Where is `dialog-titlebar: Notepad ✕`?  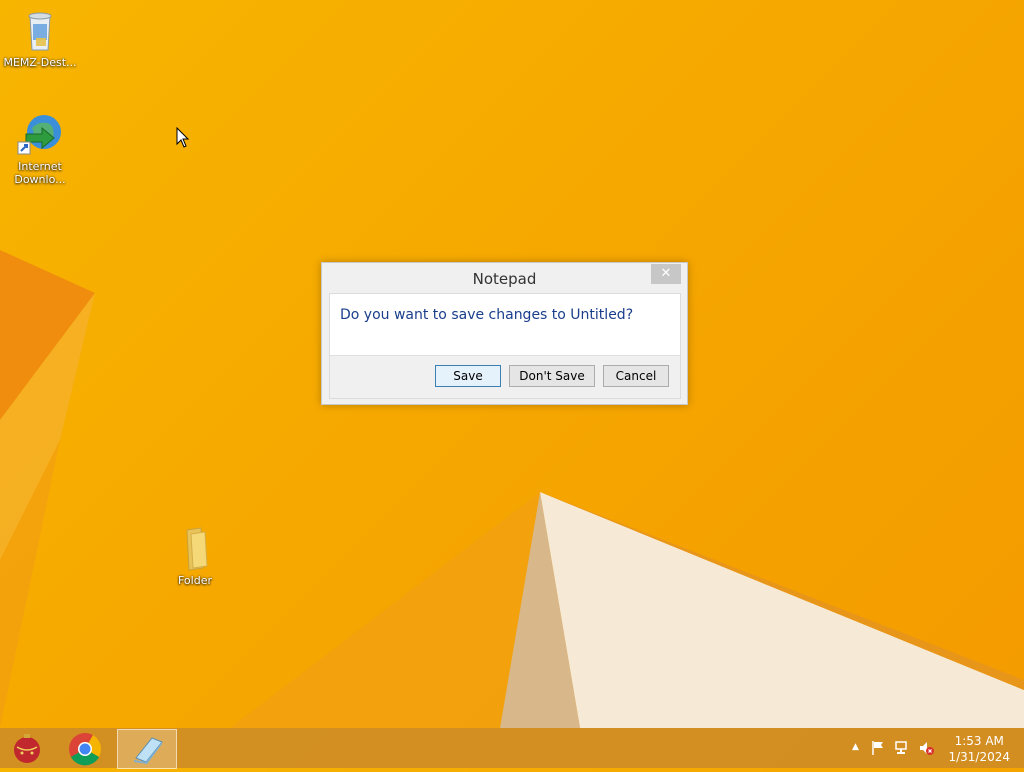 dialog-titlebar: Notepad ✕ is located at coordinates (504, 278).